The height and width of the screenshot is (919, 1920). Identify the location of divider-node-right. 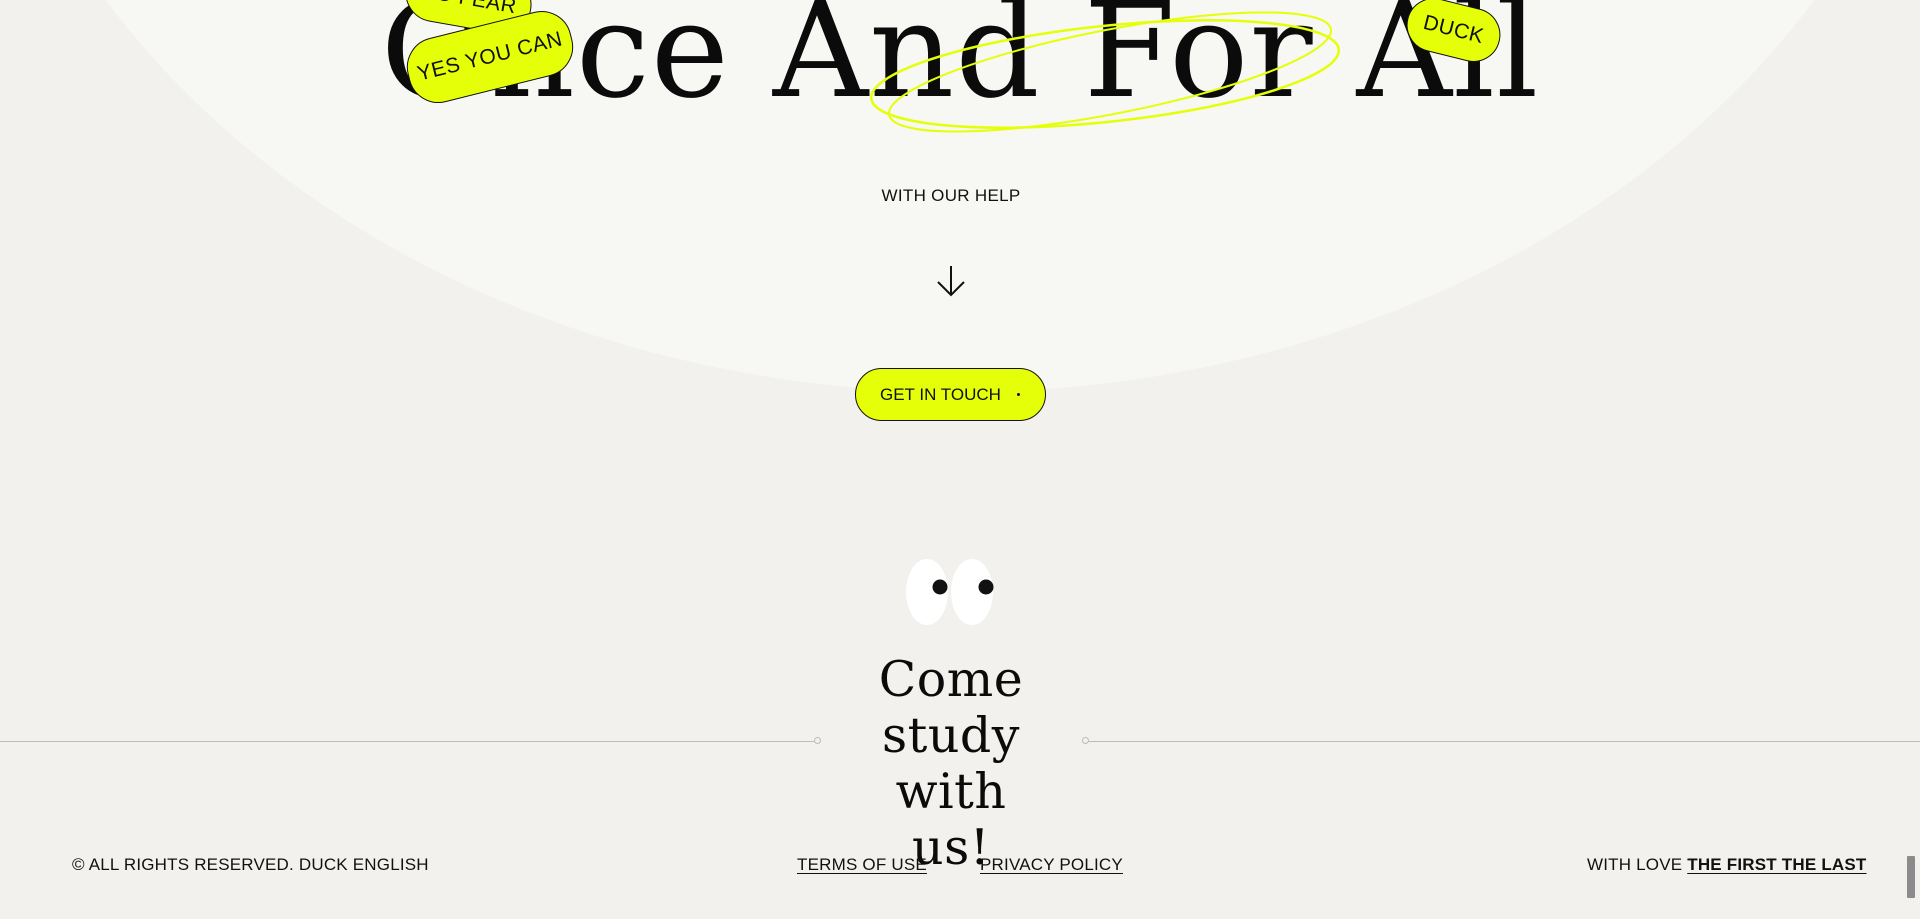
(1085, 740).